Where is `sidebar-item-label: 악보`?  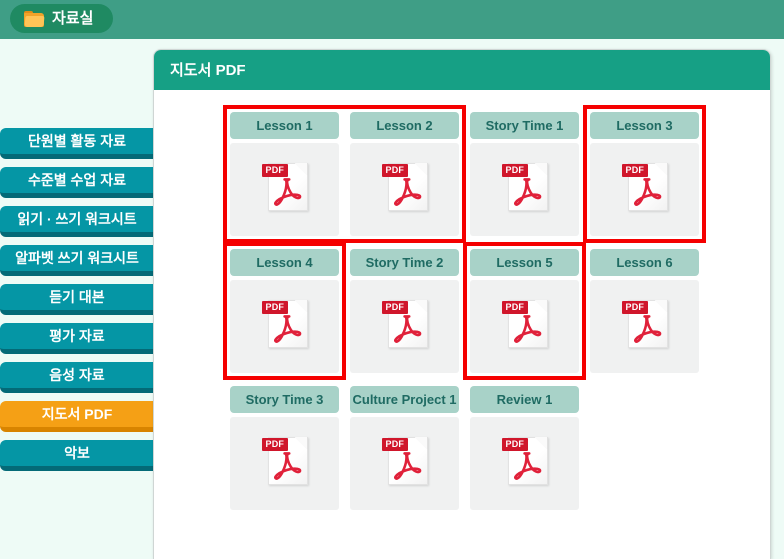 sidebar-item-label: 악보 is located at coordinates (77, 453).